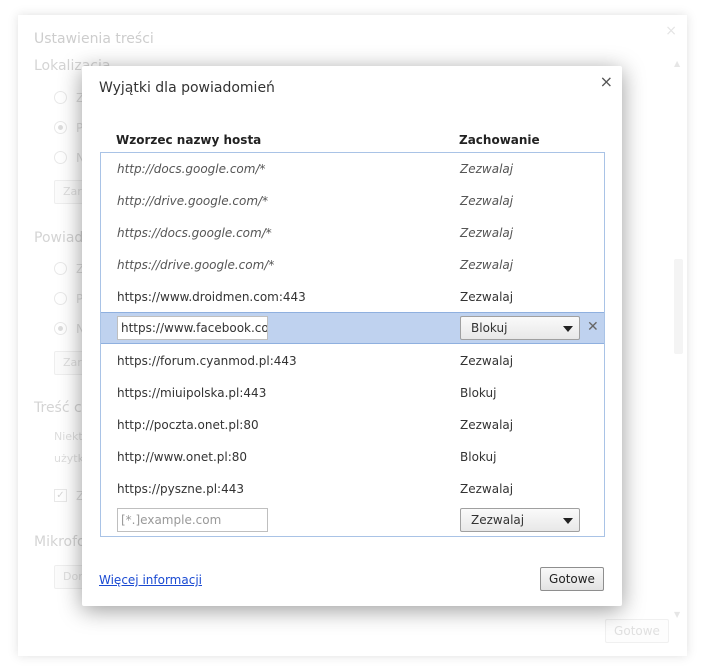 The image size is (710, 667). What do you see at coordinates (677, 614) in the screenshot?
I see `scroll-down-icon: ▼` at bounding box center [677, 614].